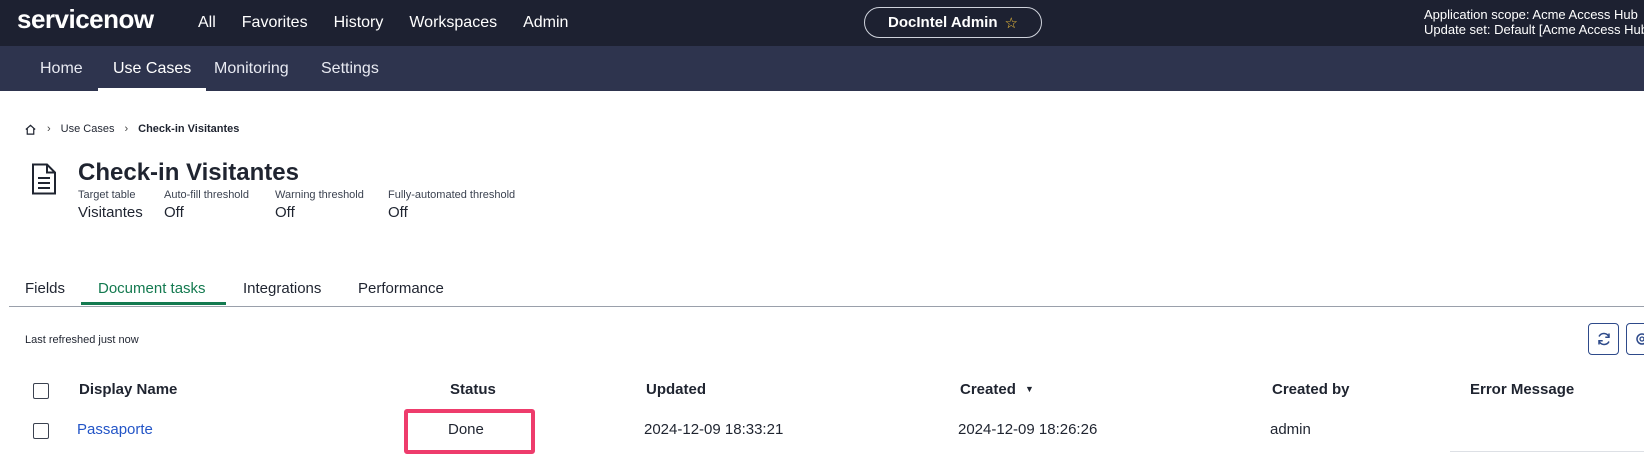  What do you see at coordinates (1311, 389) in the screenshot?
I see `column-created-by: Created by` at bounding box center [1311, 389].